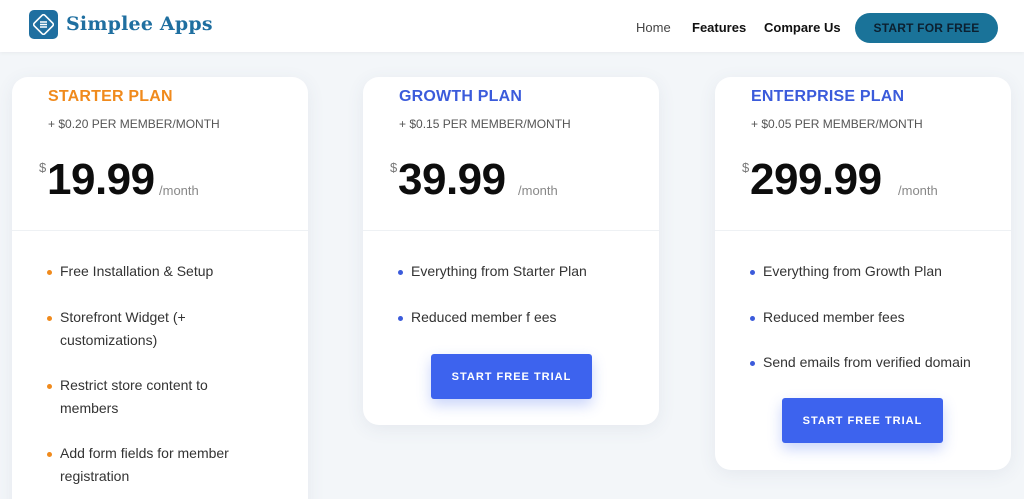  What do you see at coordinates (477, 317) in the screenshot?
I see `list-item: Reduced member f ees` at bounding box center [477, 317].